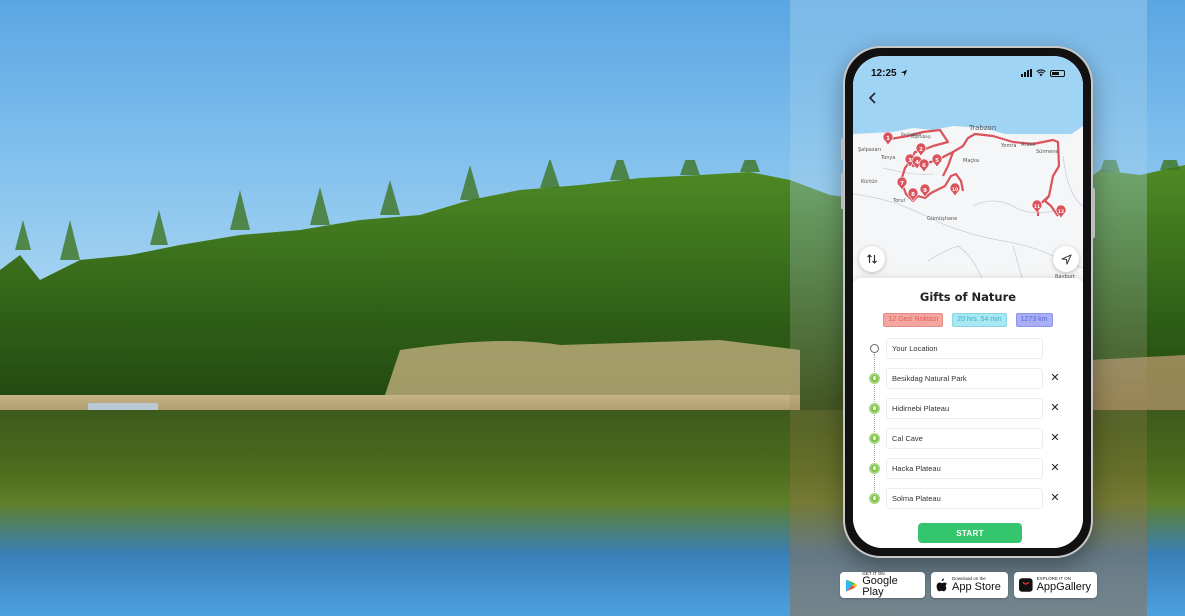  What do you see at coordinates (1008, 146) in the screenshot?
I see `map-place-label: Yomra` at bounding box center [1008, 146].